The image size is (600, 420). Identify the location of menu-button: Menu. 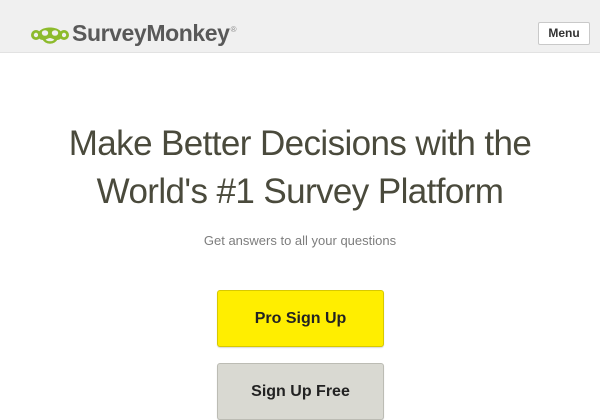
(564, 33).